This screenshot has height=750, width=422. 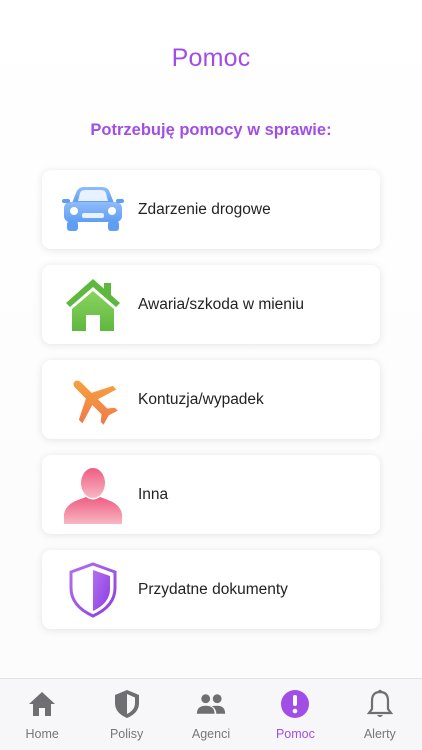 I want to click on tab-pomoc: Pomoc, so click(x=295, y=714).